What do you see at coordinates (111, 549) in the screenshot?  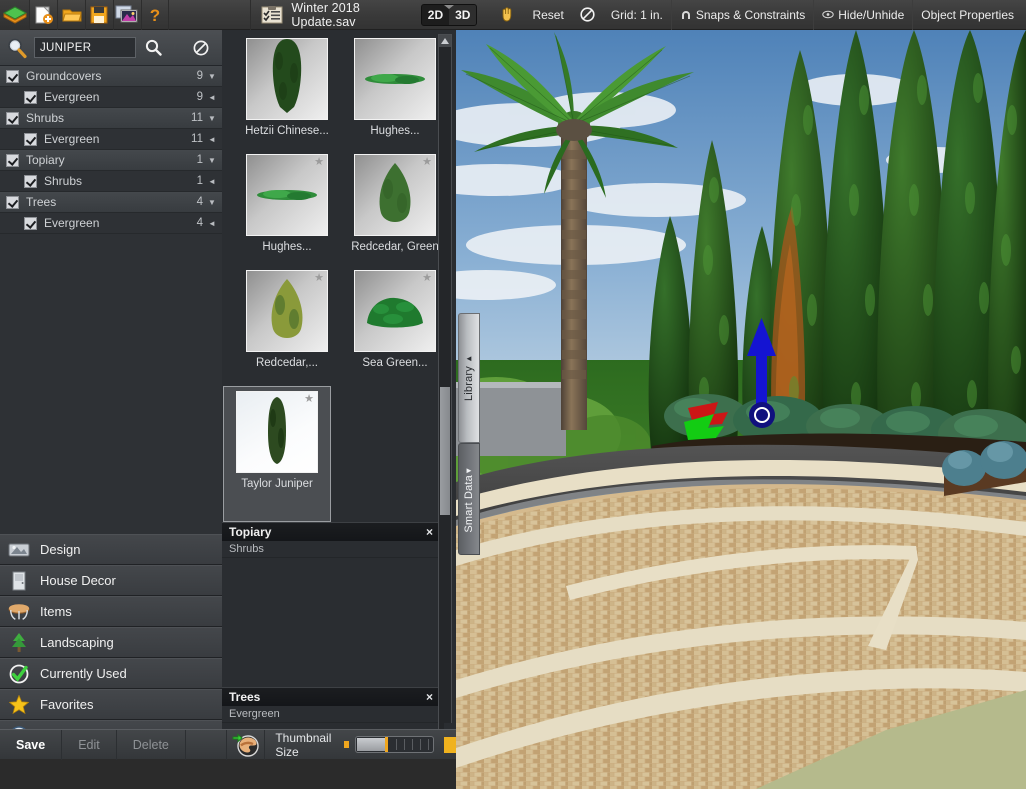 I see `sidebar-item-design: Design` at bounding box center [111, 549].